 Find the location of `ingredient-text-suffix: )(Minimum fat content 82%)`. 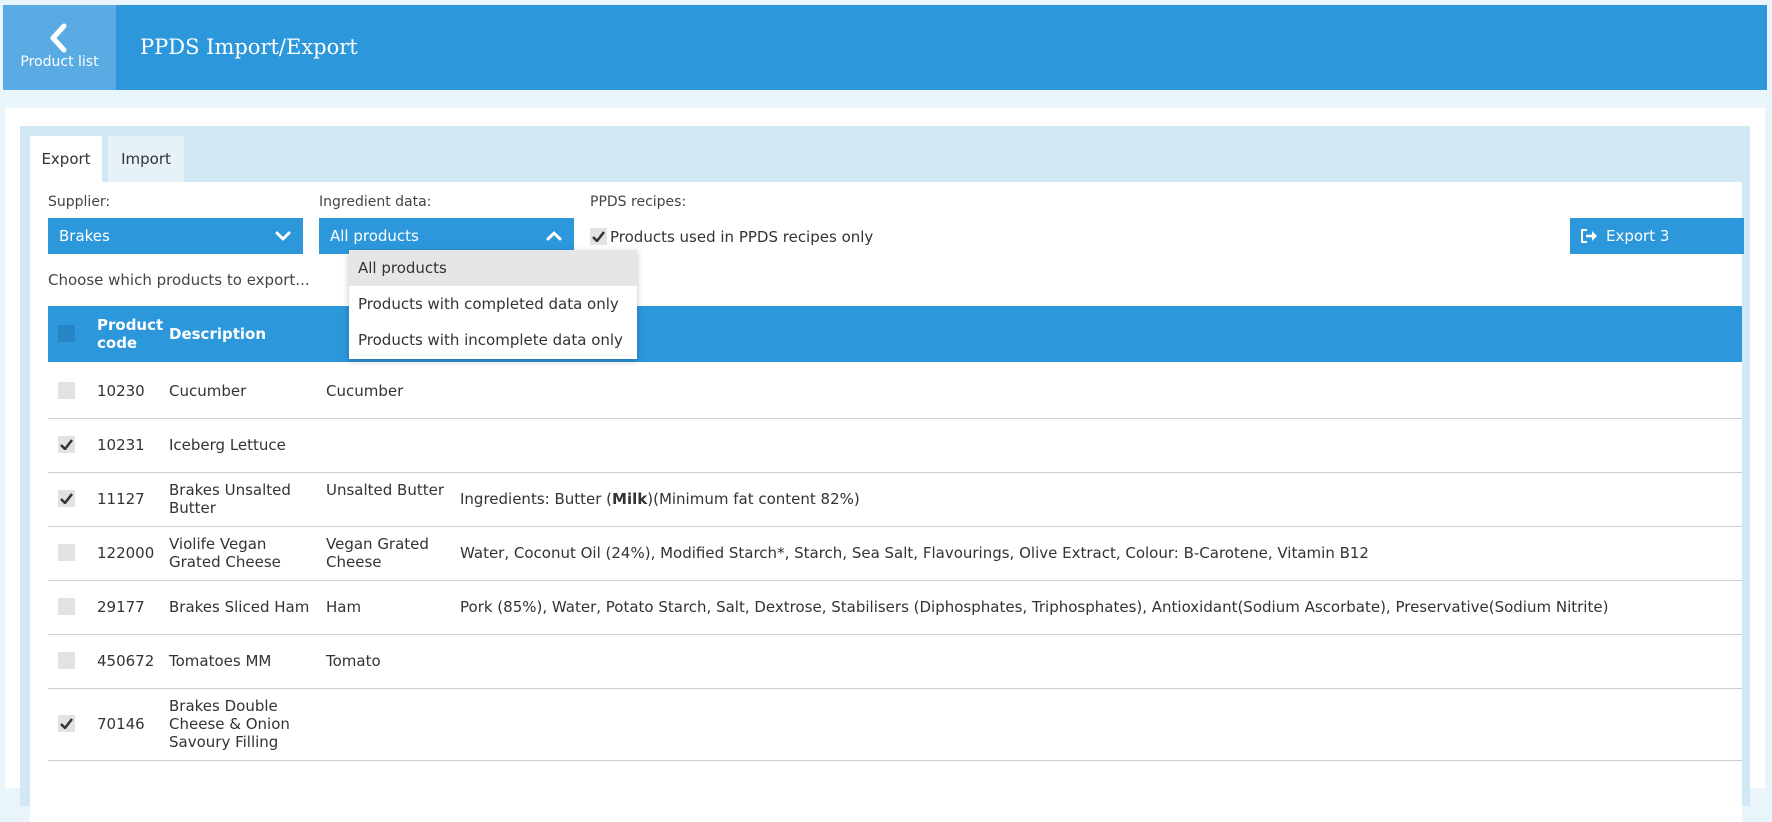

ingredient-text-suffix: )(Minimum fat content 82%) is located at coordinates (753, 499).